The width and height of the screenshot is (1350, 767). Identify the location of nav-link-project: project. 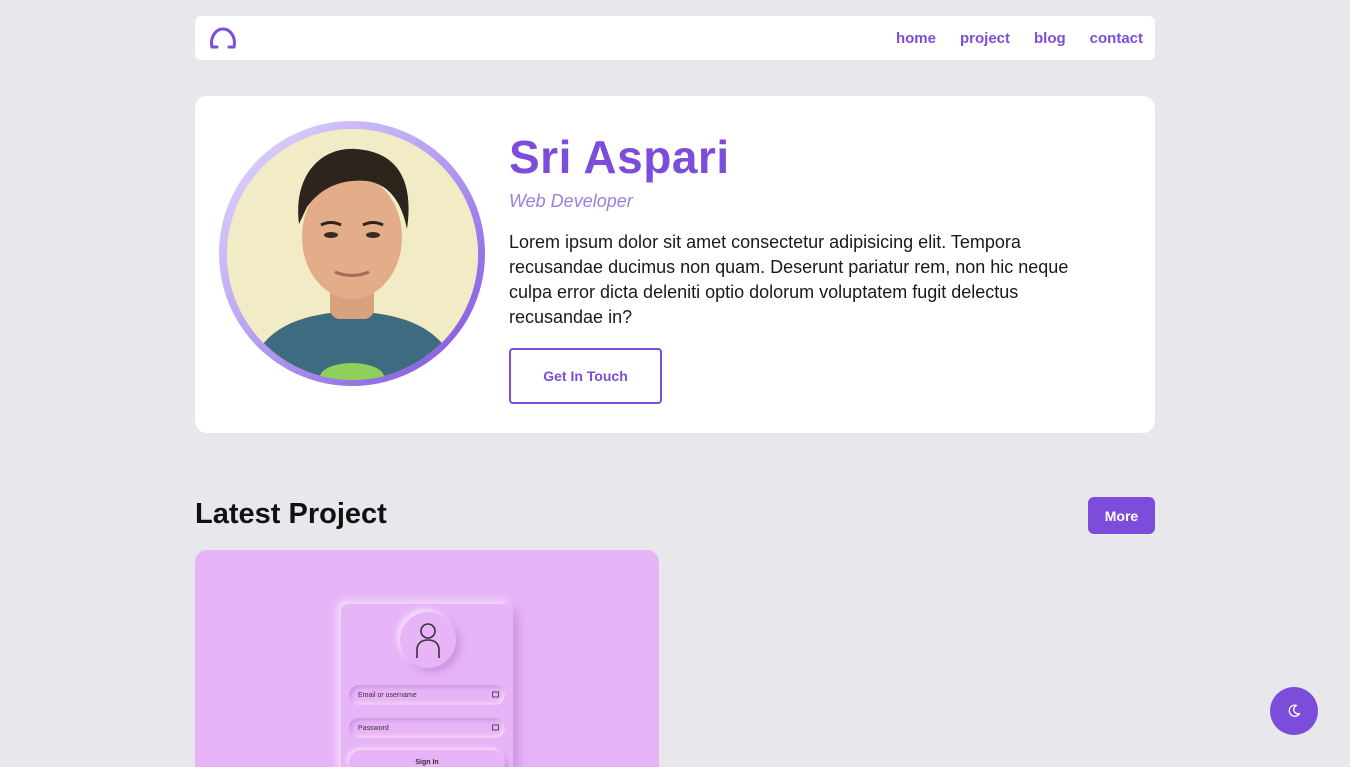
(985, 38).